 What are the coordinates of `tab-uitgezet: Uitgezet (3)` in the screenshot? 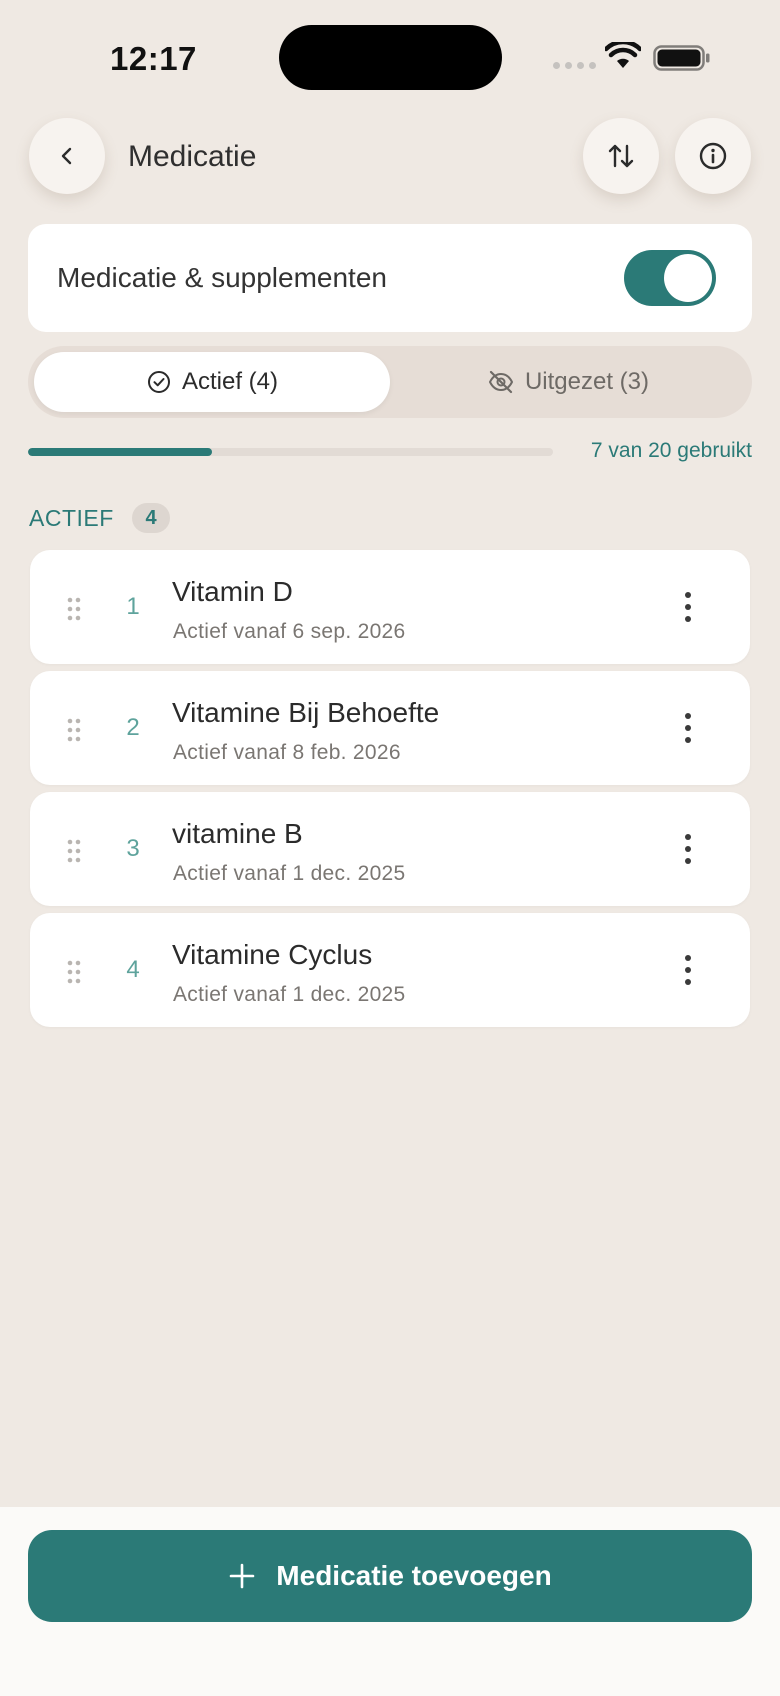 It's located at (568, 382).